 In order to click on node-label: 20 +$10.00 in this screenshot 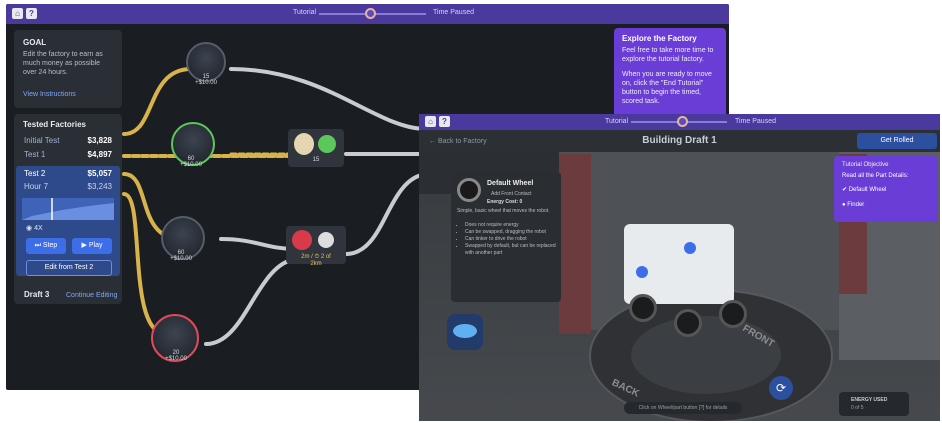, I will do `click(176, 356)`.